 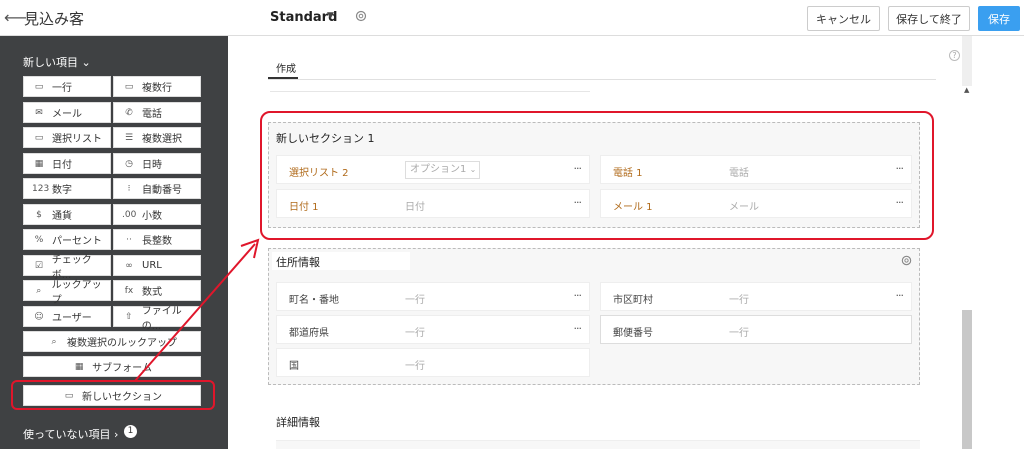 I want to click on field-type-button: ▭ 複数行, so click(x=157, y=86).